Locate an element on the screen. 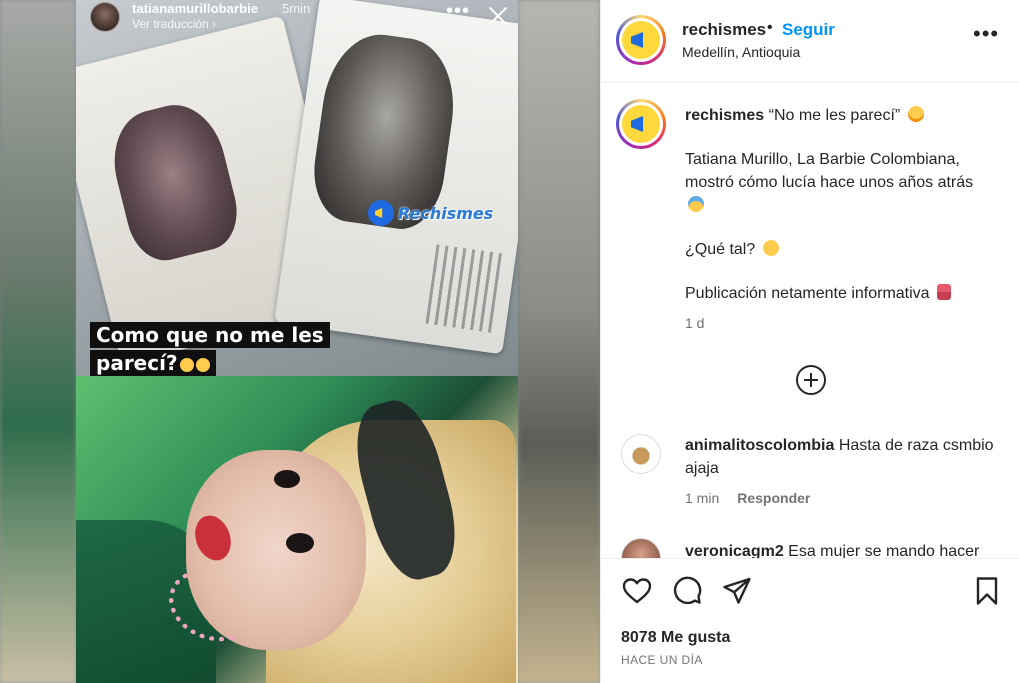  caption-author-avatar is located at coordinates (641, 124).